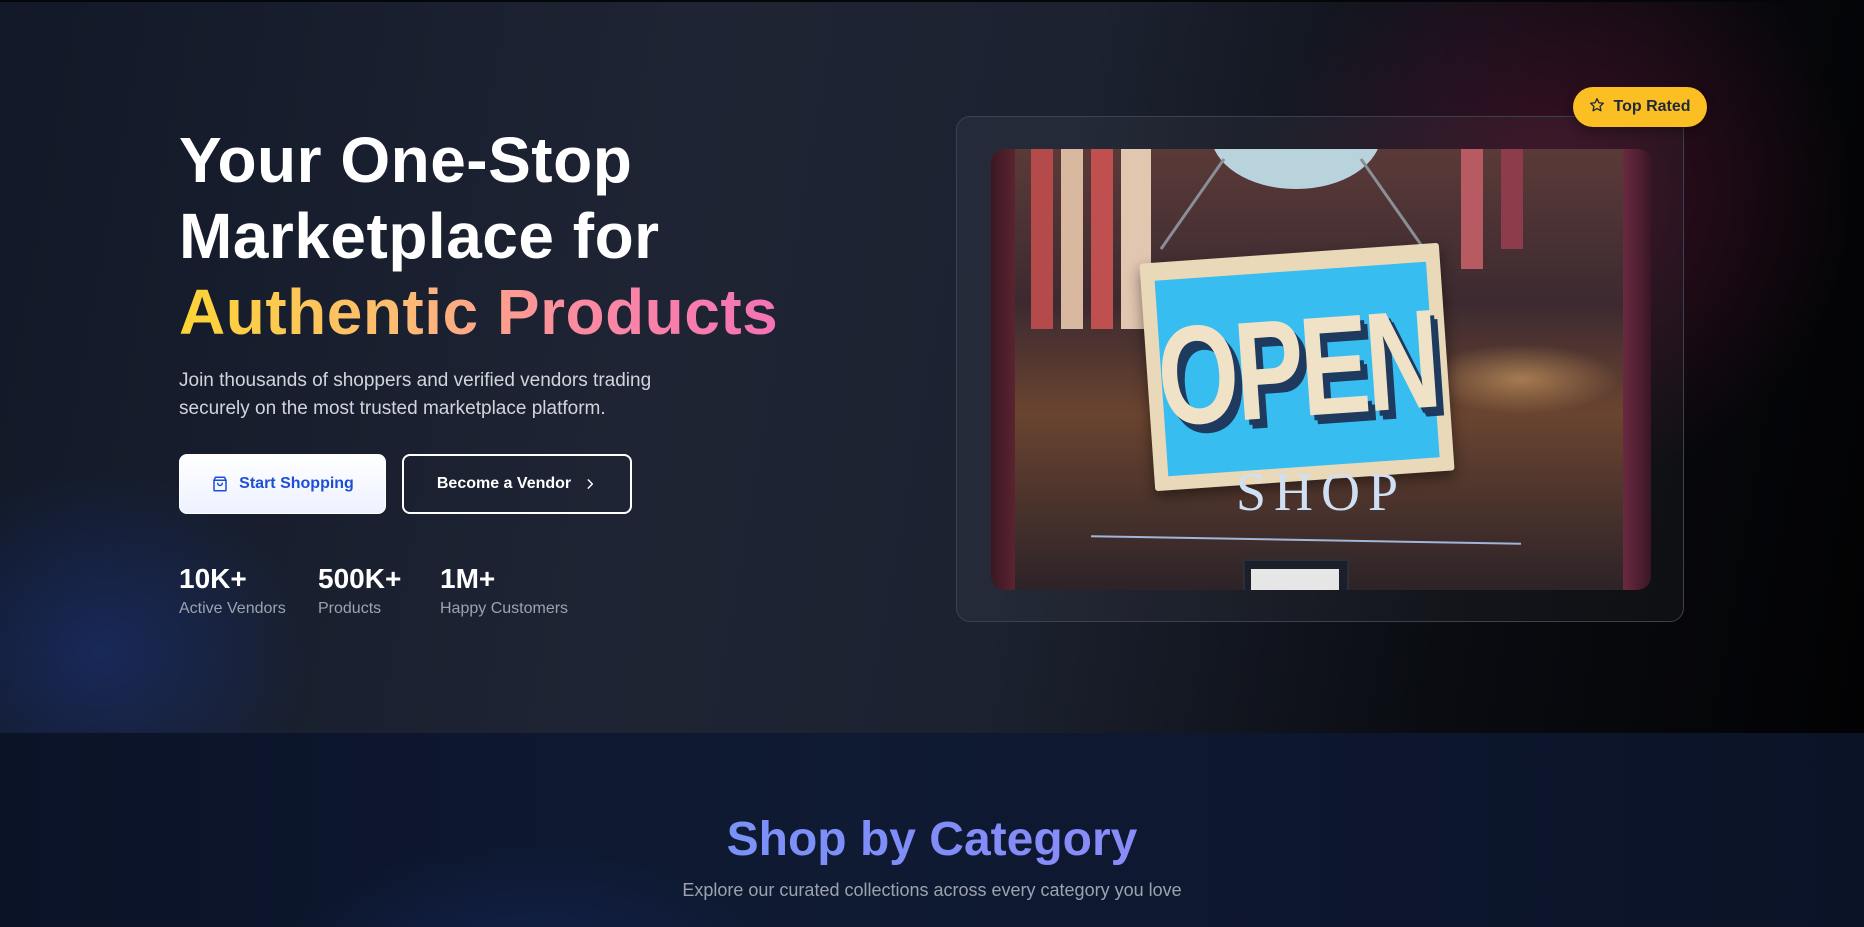  What do you see at coordinates (1652, 106) in the screenshot?
I see `badge-label: Top Rated` at bounding box center [1652, 106].